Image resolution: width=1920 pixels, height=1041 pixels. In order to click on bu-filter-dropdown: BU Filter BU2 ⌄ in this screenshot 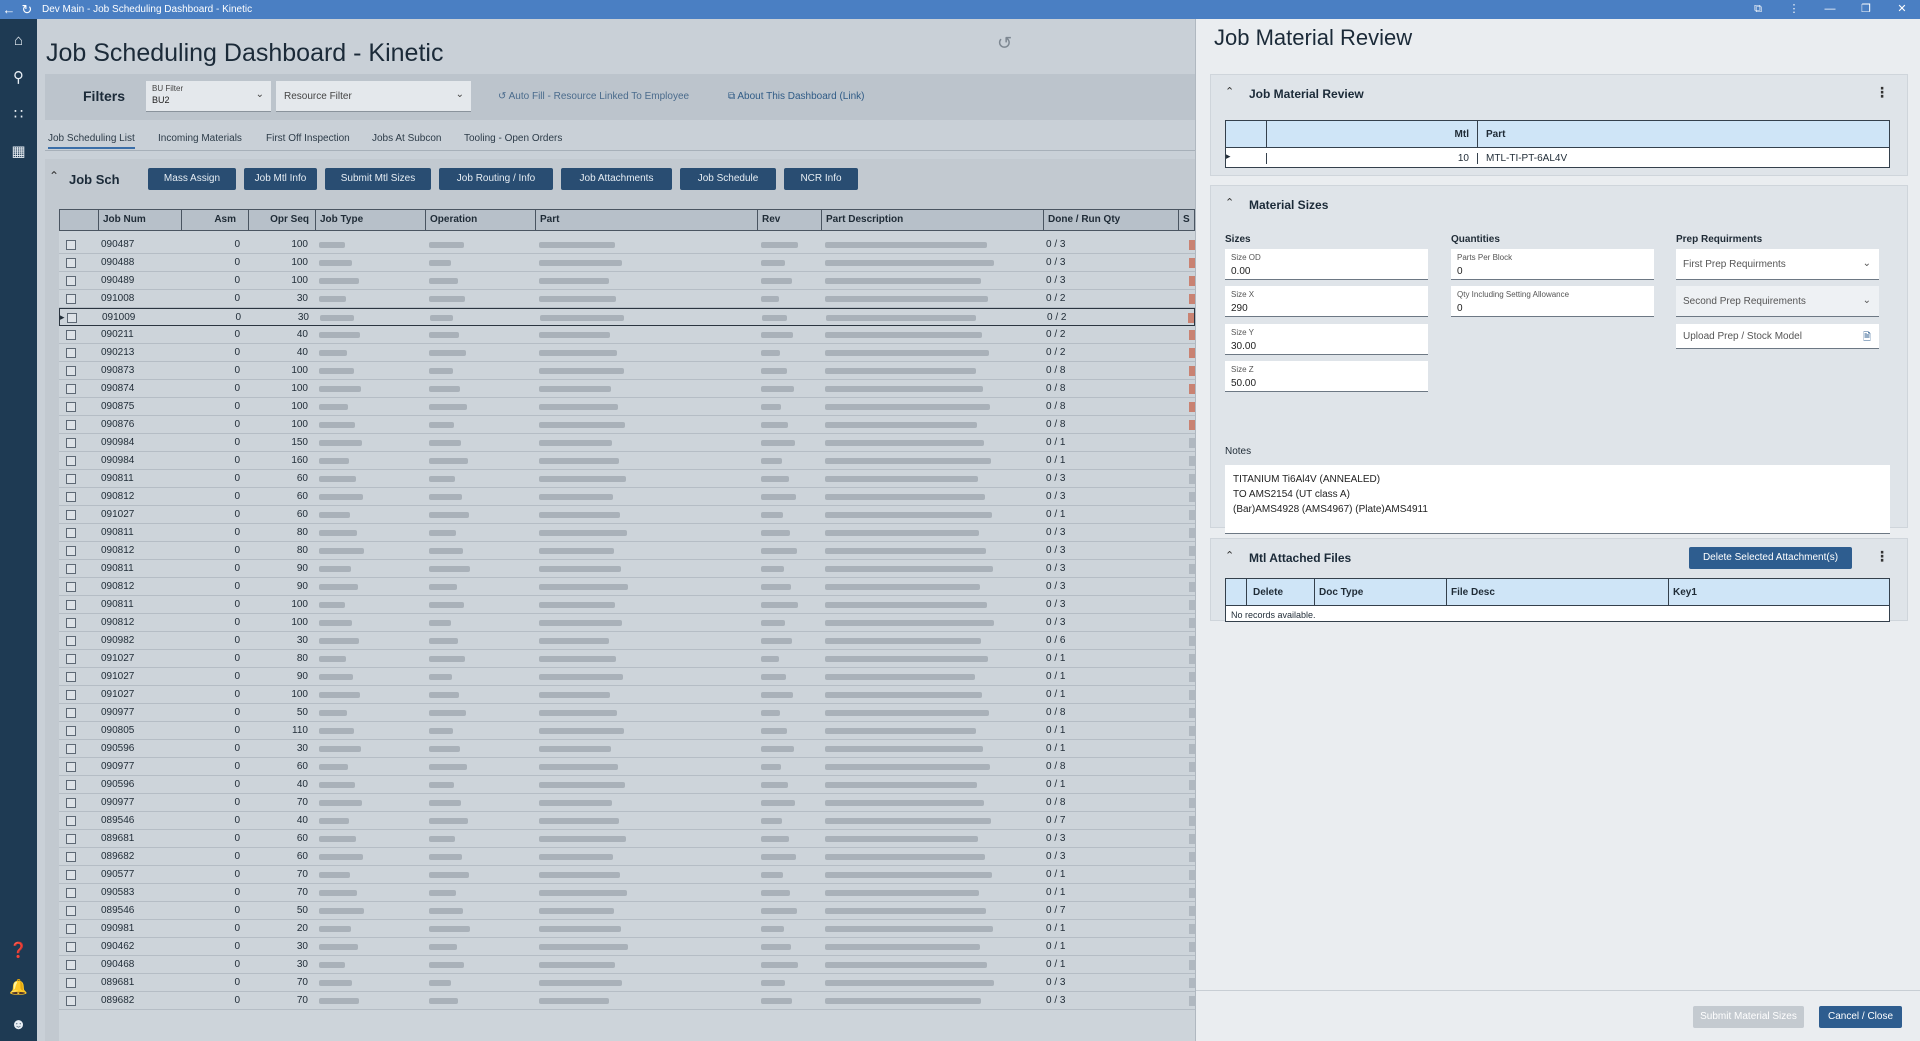, I will do `click(208, 96)`.